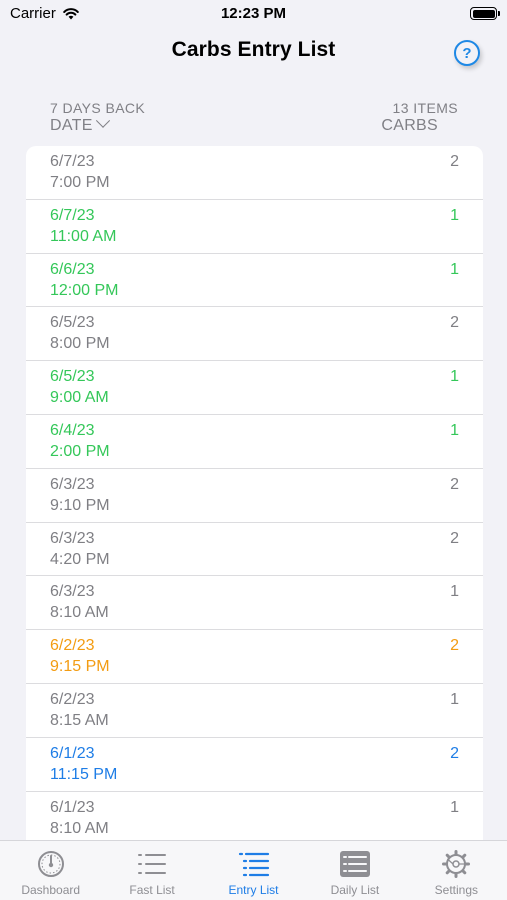 This screenshot has width=507, height=900. Describe the element at coordinates (71, 125) in the screenshot. I see `date-column-label: DATE` at that location.